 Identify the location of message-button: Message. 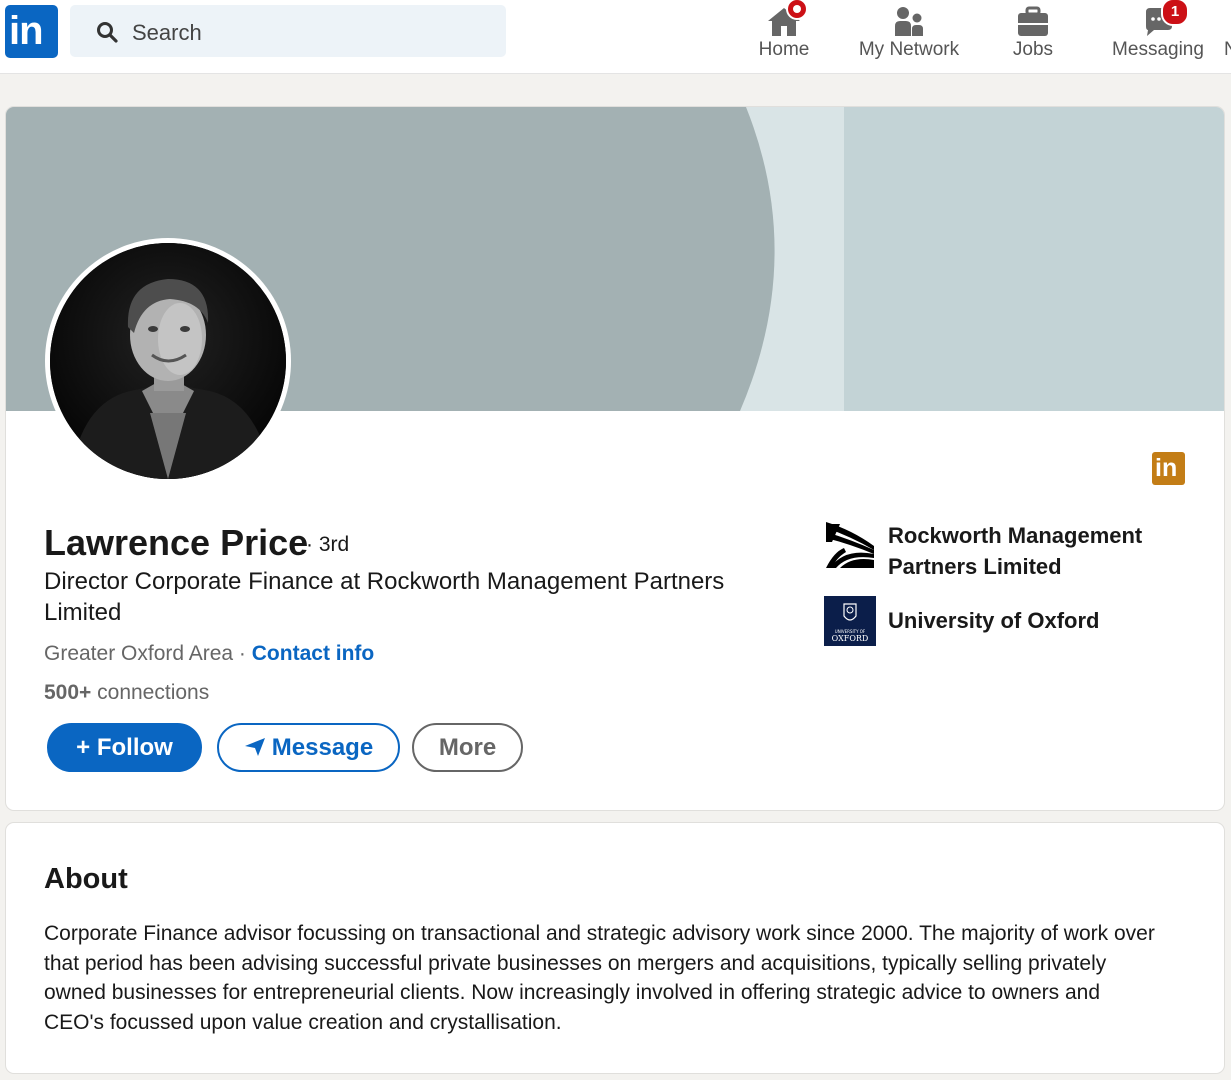
(308, 747).